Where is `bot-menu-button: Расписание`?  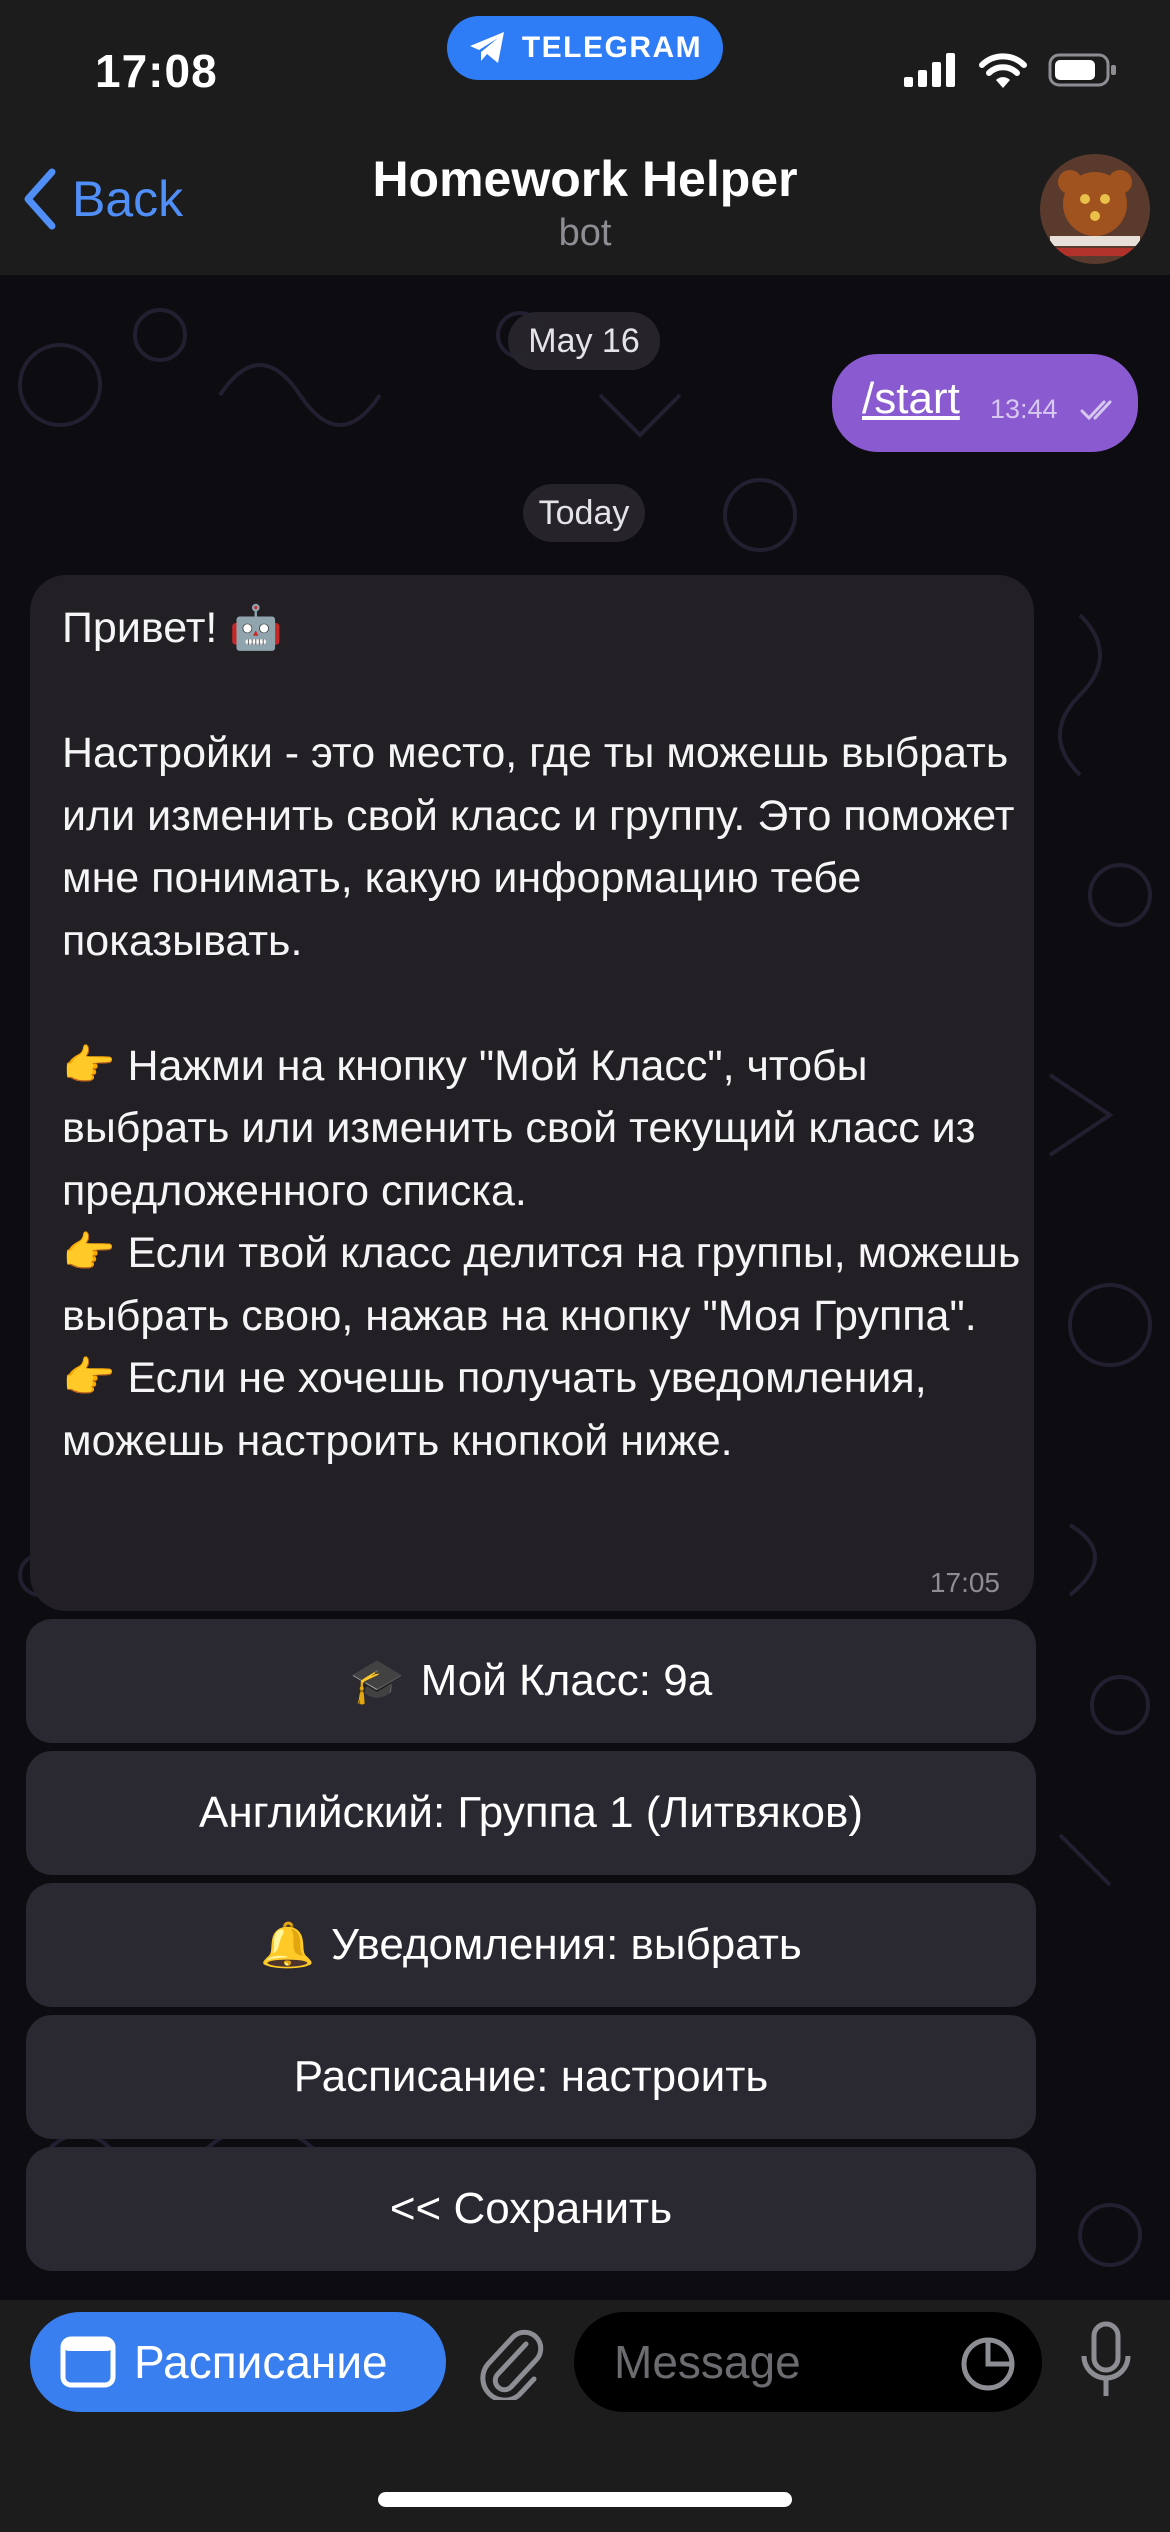 bot-menu-button: Расписание is located at coordinates (238, 2362).